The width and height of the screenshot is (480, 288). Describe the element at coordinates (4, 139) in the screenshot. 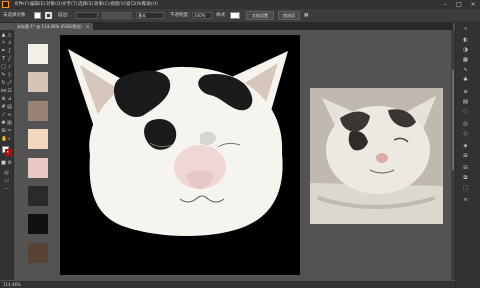

I see `hand-icon: ✋` at that location.